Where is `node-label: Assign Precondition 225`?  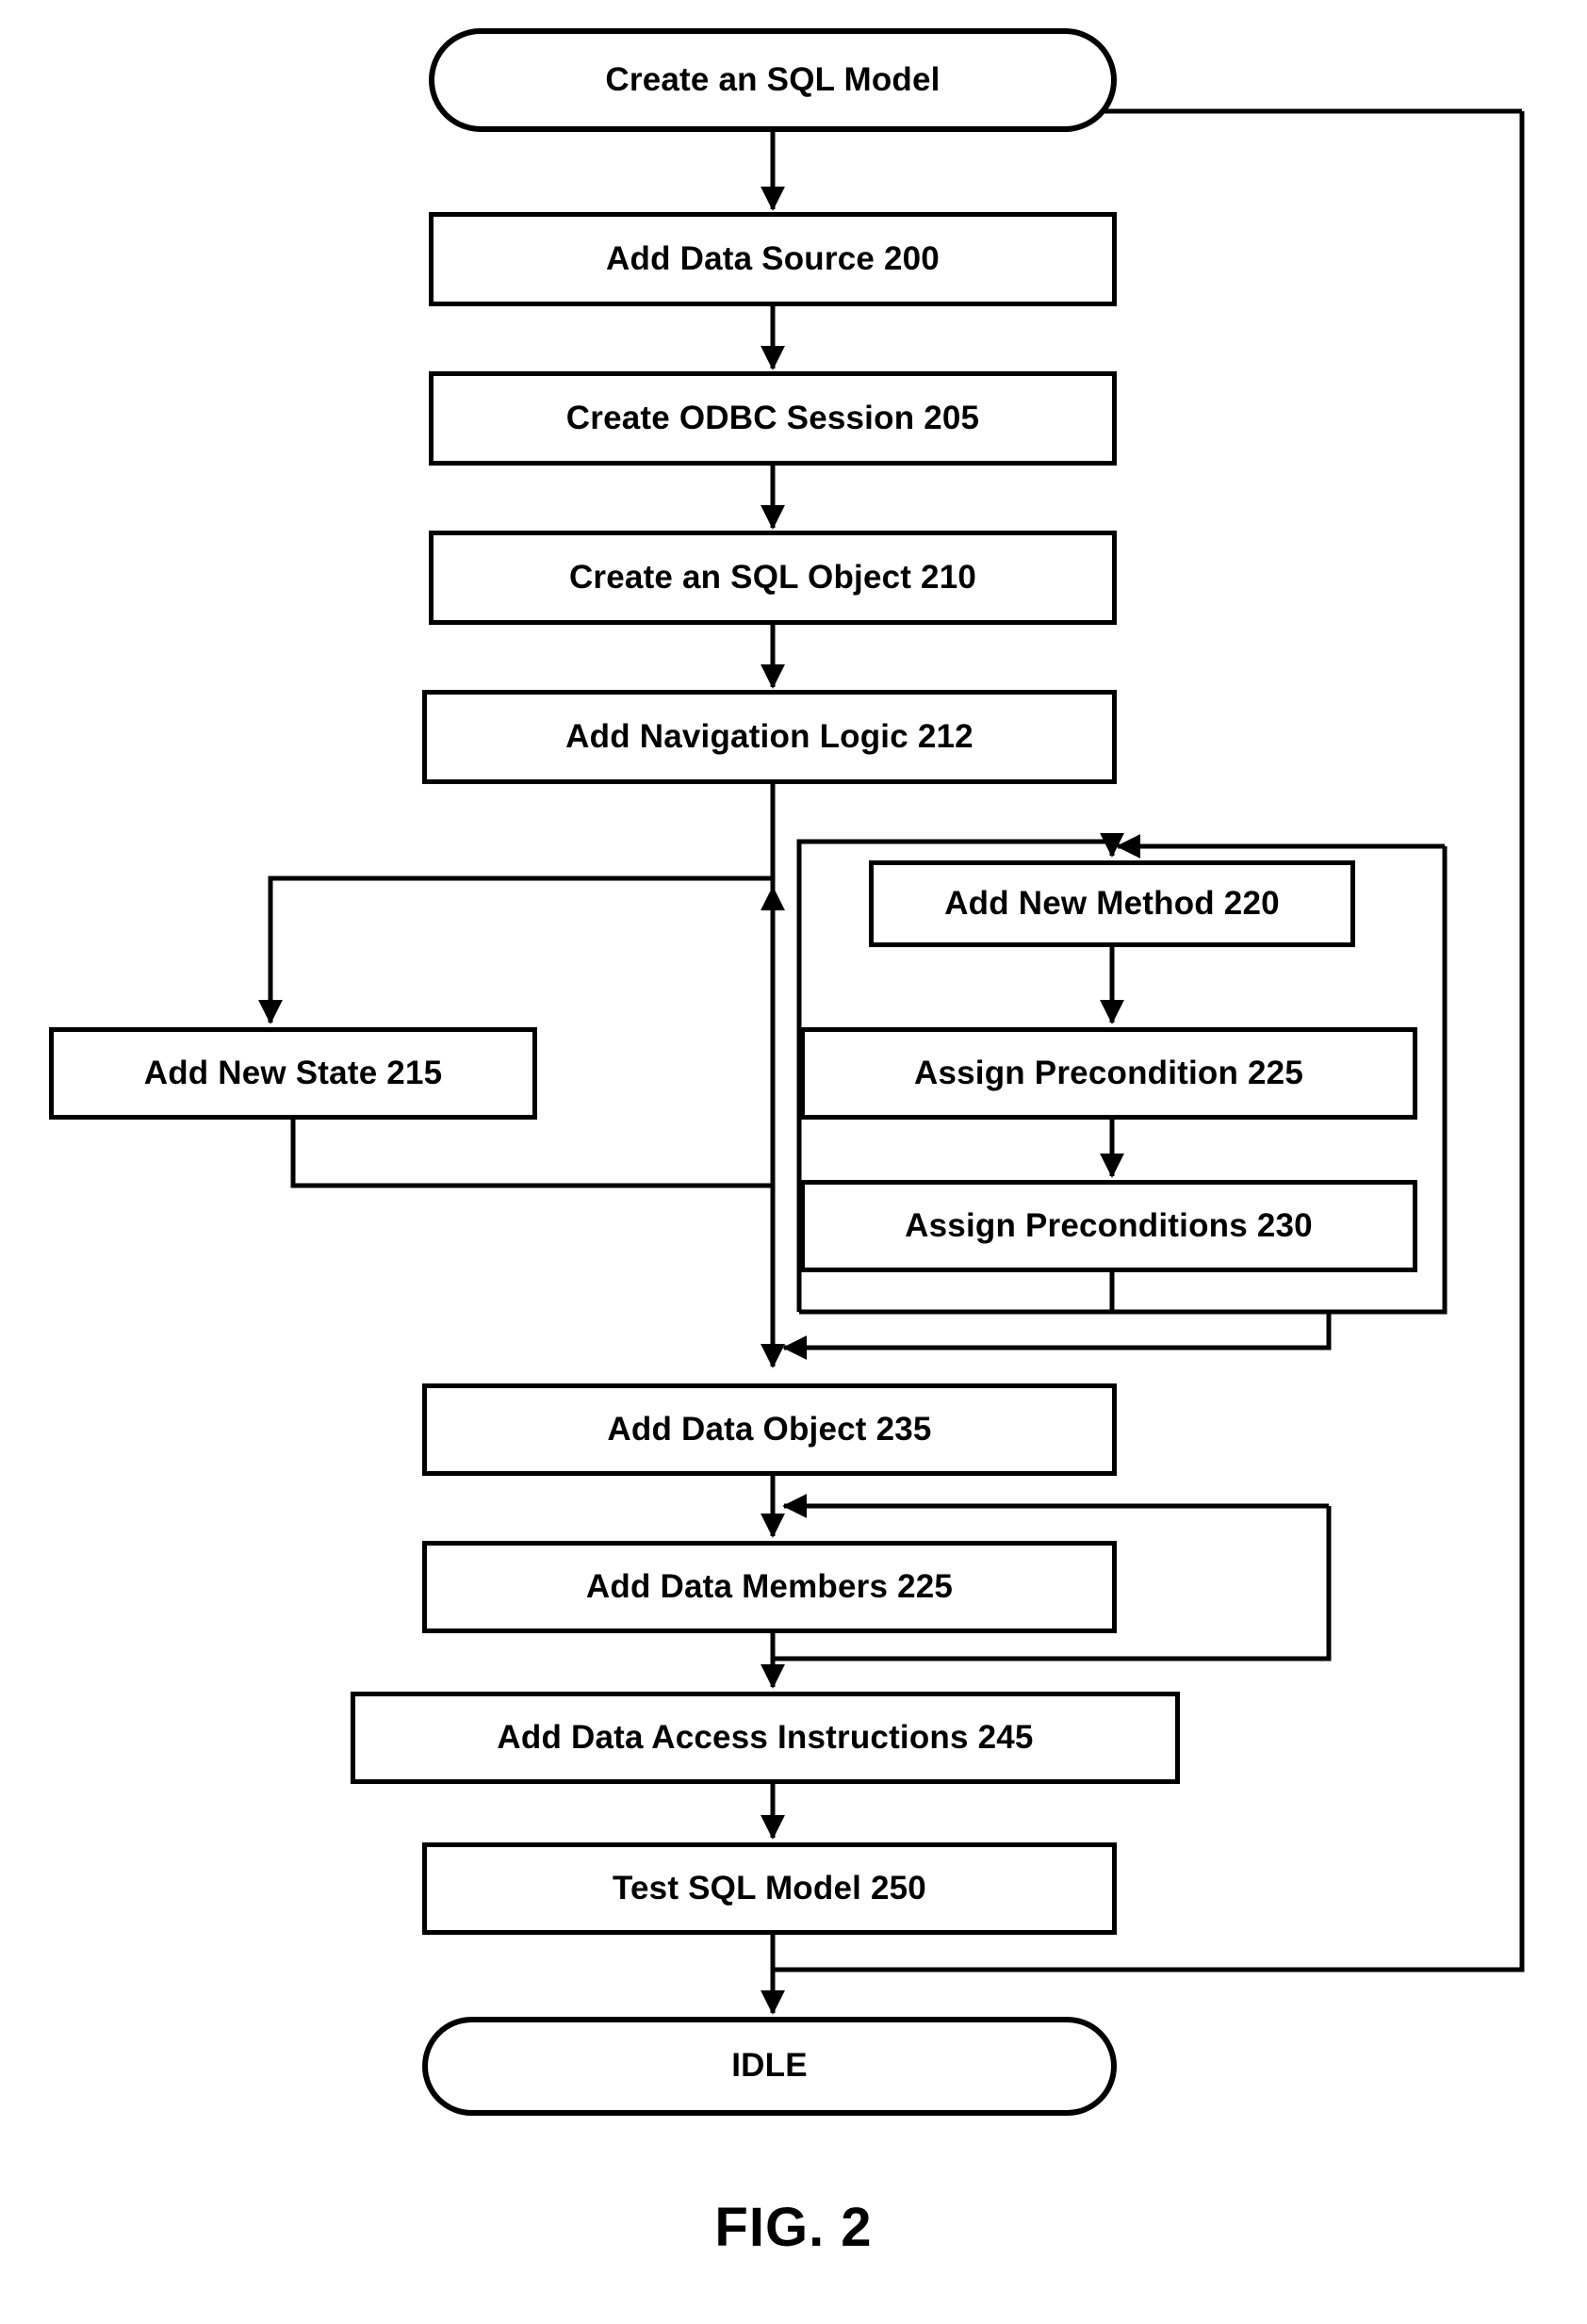
node-label: Assign Precondition 225 is located at coordinates (1108, 1072).